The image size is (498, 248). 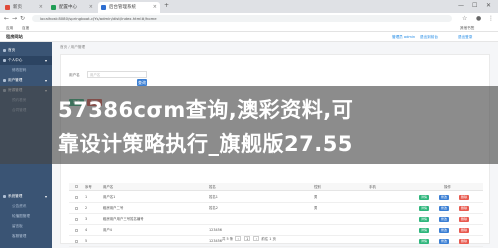 I want to click on bookmark-baidu: 百度, so click(x=25, y=28).